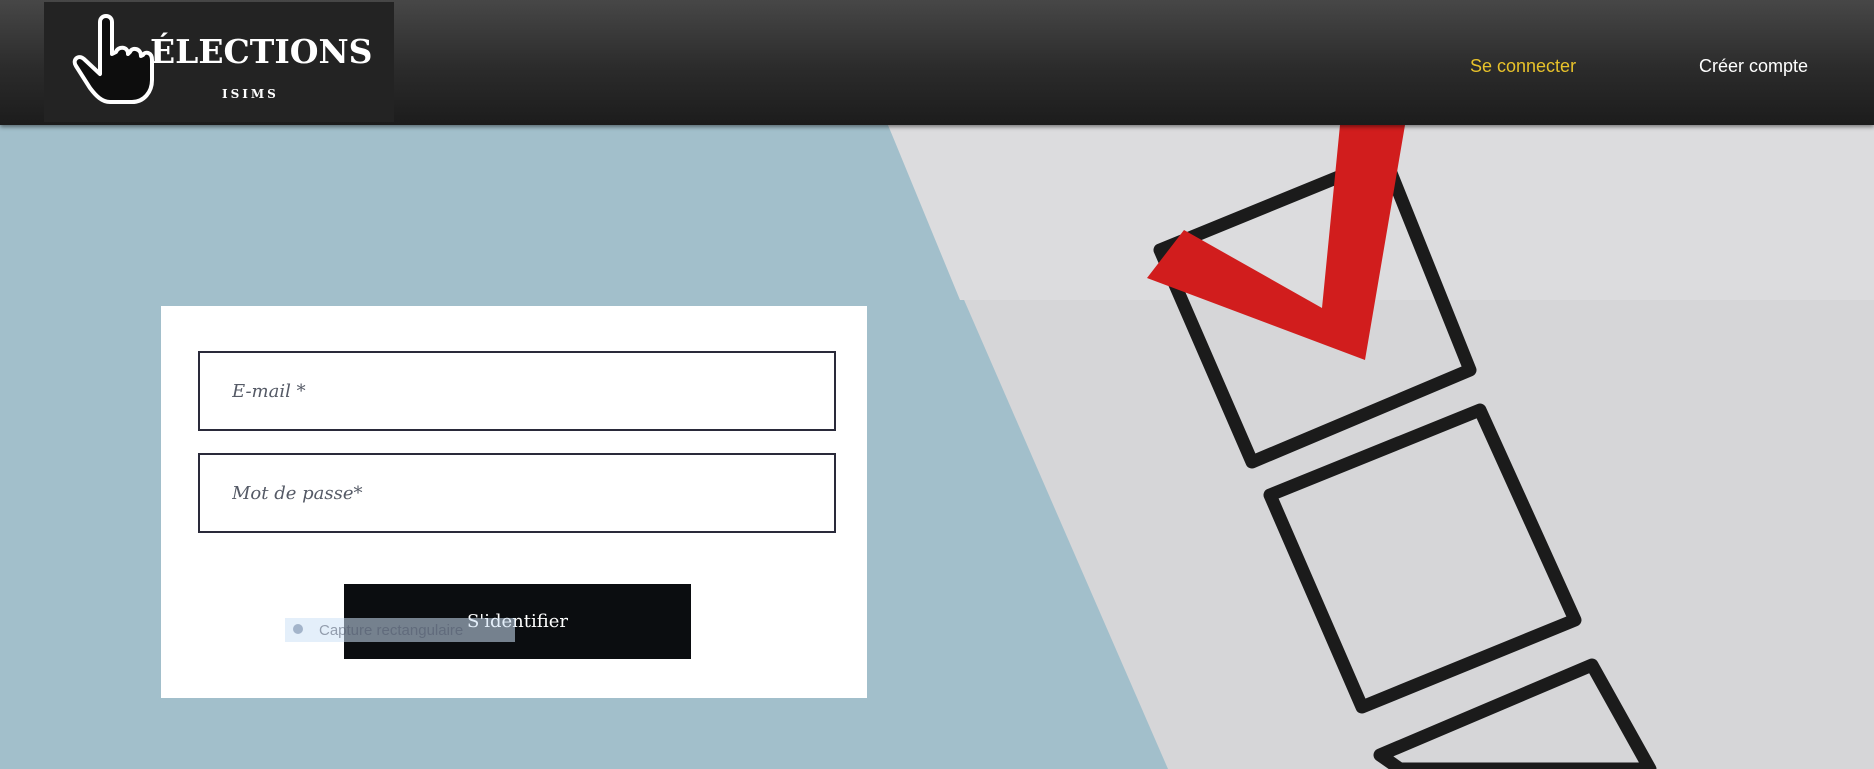 The width and height of the screenshot is (1874, 769). I want to click on nav-register-link: Créer compte, so click(1753, 66).